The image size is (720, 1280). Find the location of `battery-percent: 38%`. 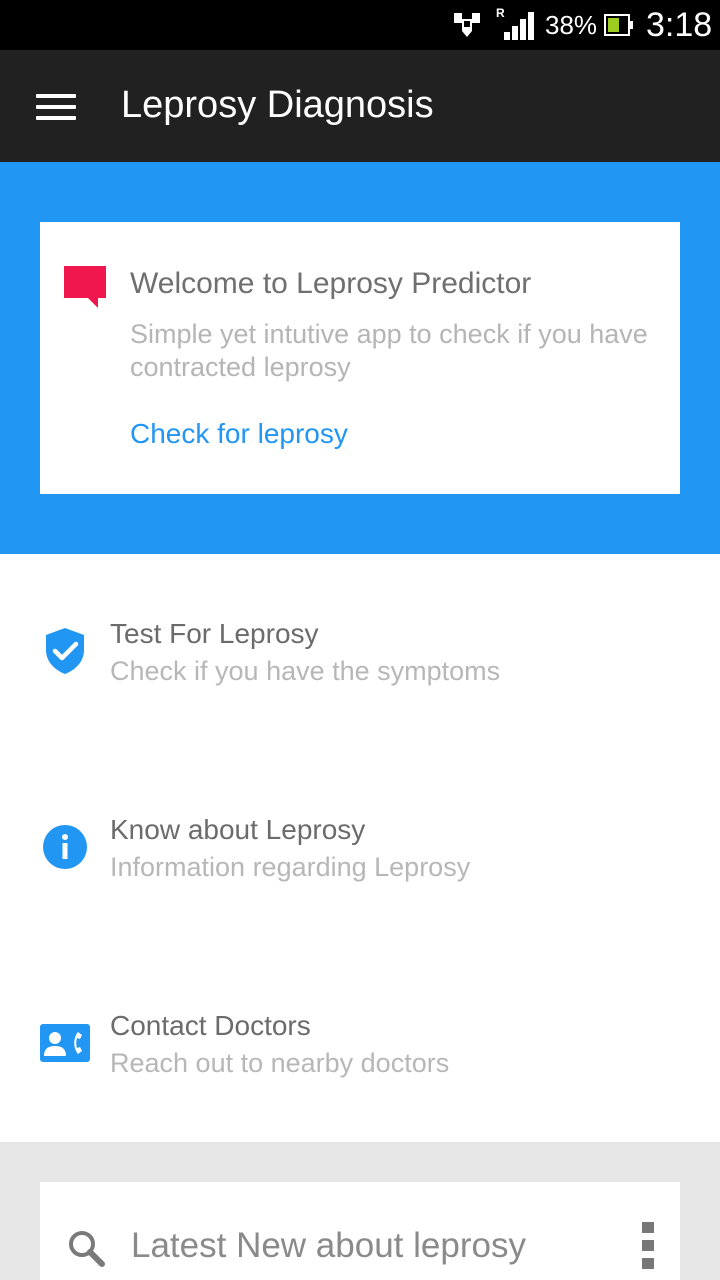

battery-percent: 38% is located at coordinates (571, 25).